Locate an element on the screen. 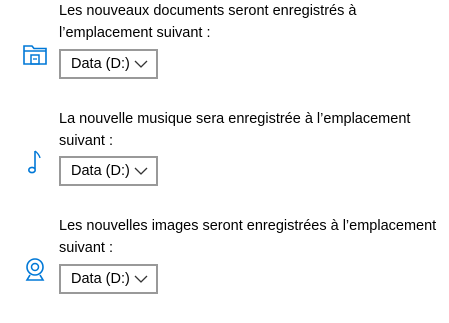 The image size is (449, 323). images-location-dropdown: Data (D:) is located at coordinates (108, 279).